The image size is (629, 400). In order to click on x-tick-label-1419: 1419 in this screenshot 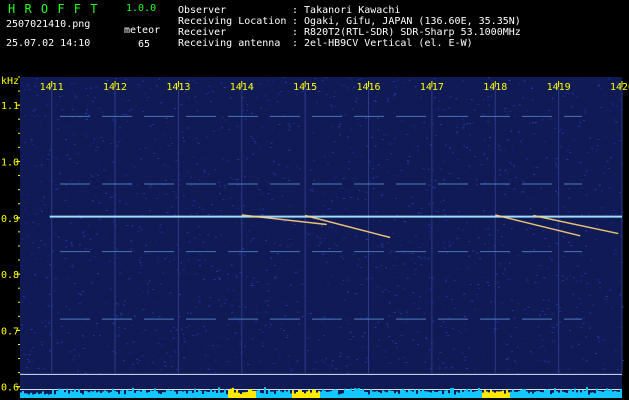, I will do `click(559, 87)`.